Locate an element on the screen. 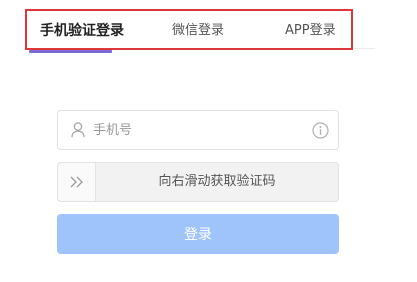 This screenshot has width=417, height=282. user-icon is located at coordinates (78, 130).